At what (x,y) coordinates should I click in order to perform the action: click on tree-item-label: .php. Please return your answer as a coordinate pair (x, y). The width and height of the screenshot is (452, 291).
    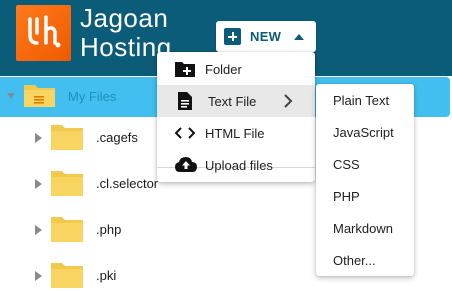
    Looking at the image, I should click on (109, 229).